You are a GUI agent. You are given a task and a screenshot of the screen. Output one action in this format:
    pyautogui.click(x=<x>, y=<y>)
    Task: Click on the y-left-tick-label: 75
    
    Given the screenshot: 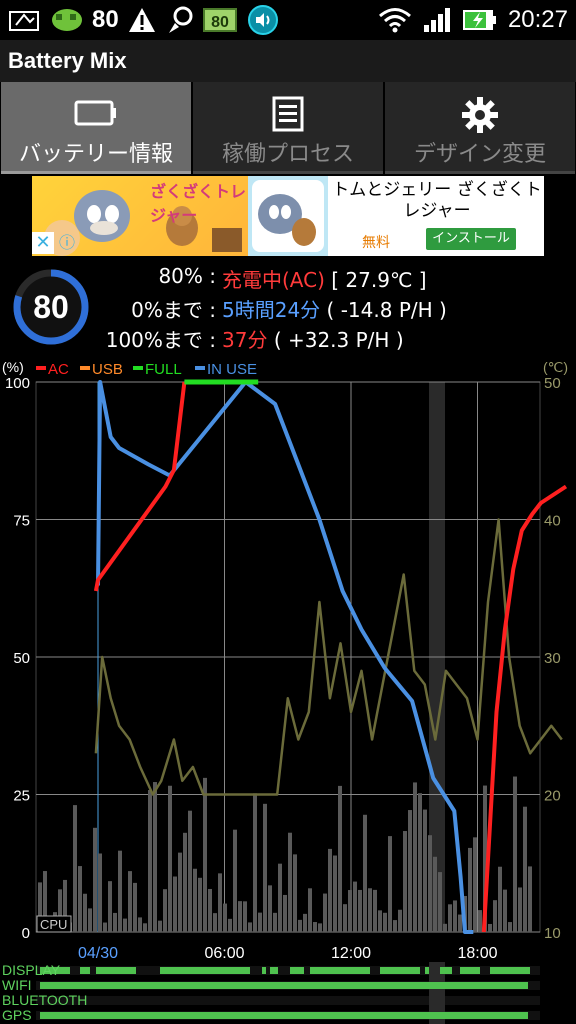 What is the action you would take?
    pyautogui.click(x=21, y=521)
    